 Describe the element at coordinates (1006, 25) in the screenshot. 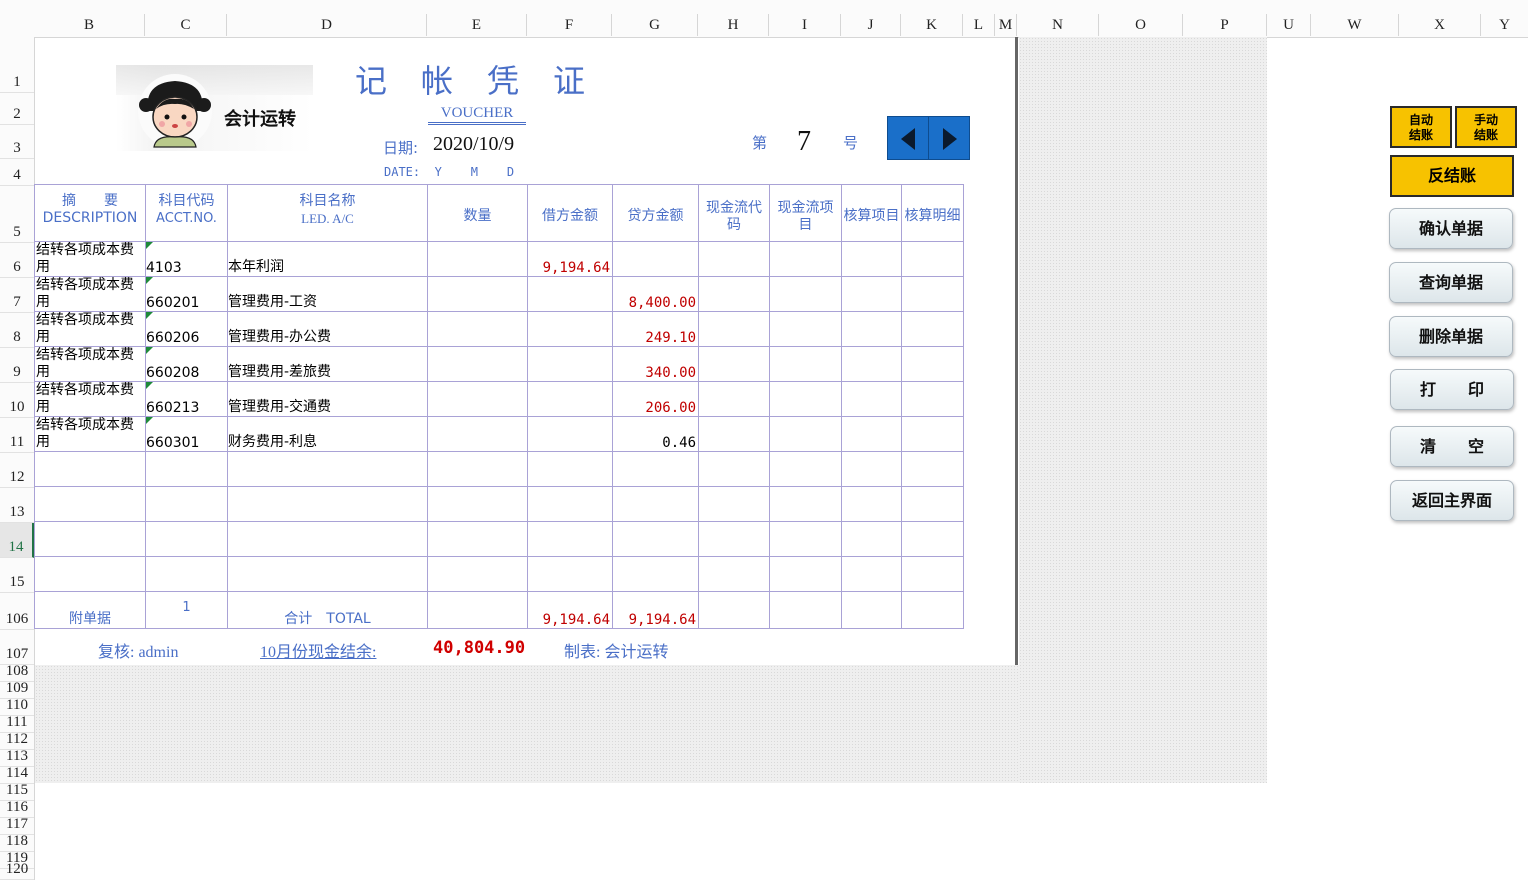

I see `col-header-m: M` at that location.